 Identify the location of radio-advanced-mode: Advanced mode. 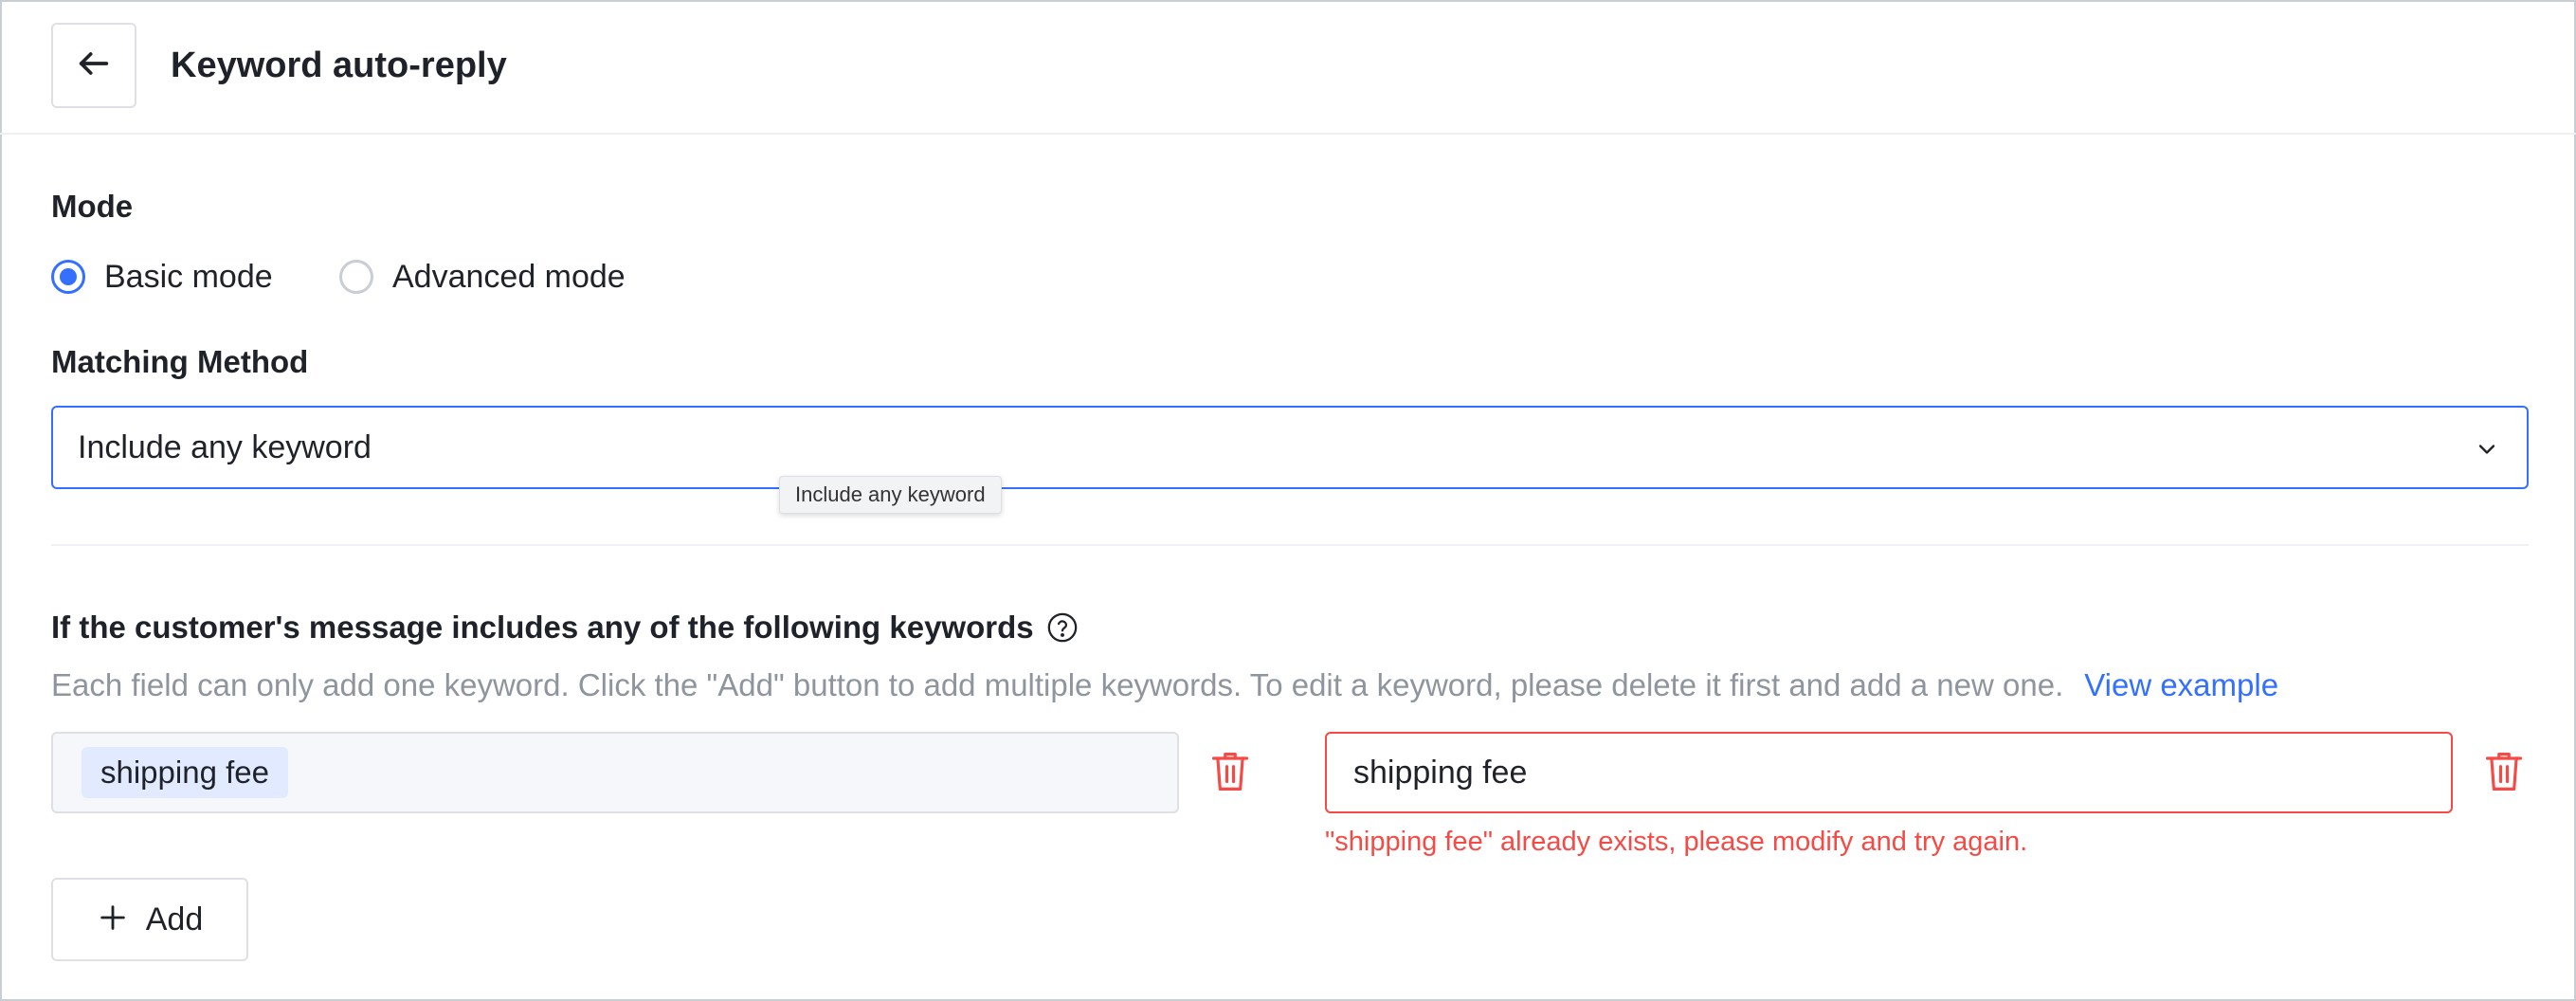
(482, 277).